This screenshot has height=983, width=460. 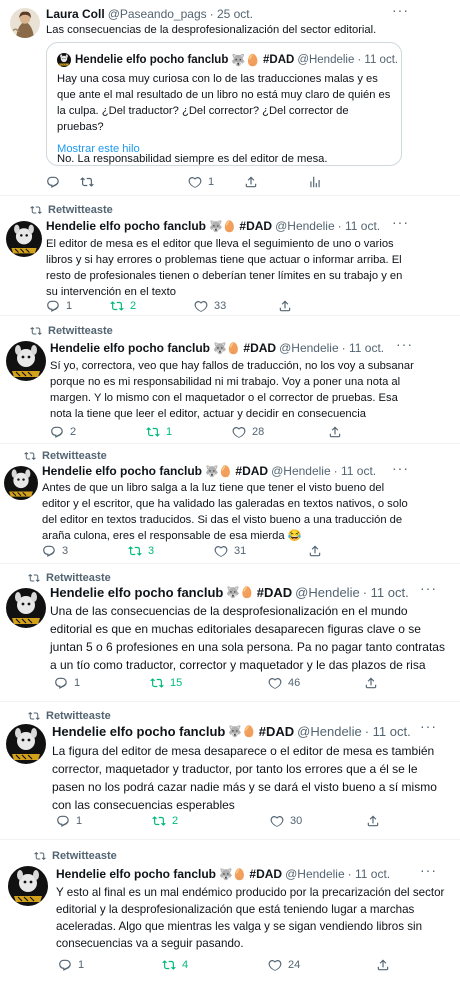 What do you see at coordinates (98, 149) in the screenshot?
I see `show-thread-link: Mostrar este hilo` at bounding box center [98, 149].